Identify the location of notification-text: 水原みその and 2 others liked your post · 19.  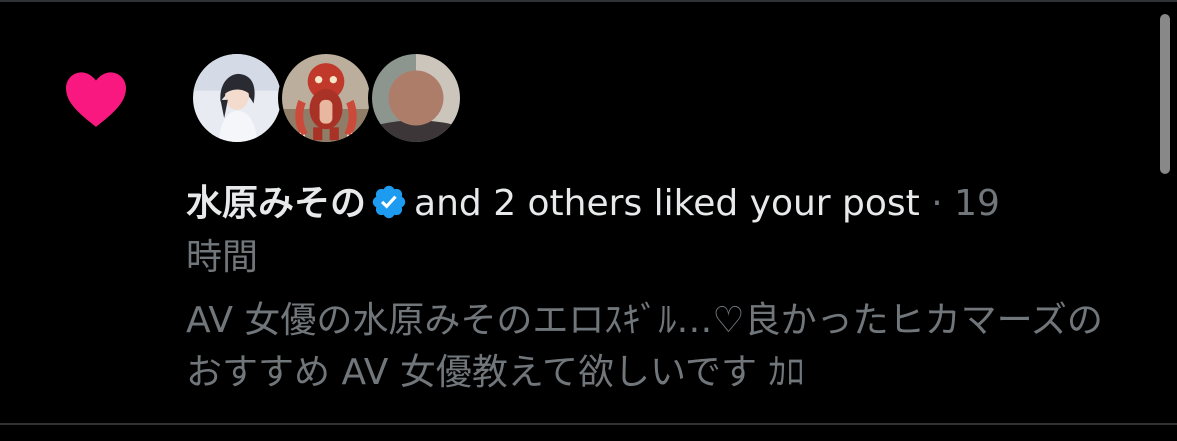
(666, 204).